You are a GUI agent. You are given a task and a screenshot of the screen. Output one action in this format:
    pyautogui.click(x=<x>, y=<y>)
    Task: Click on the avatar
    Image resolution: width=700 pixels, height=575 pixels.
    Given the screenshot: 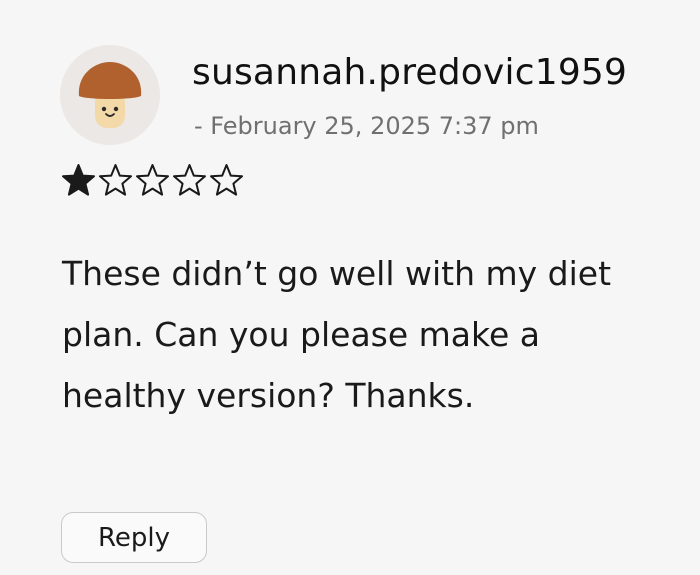 What is the action you would take?
    pyautogui.click(x=110, y=95)
    